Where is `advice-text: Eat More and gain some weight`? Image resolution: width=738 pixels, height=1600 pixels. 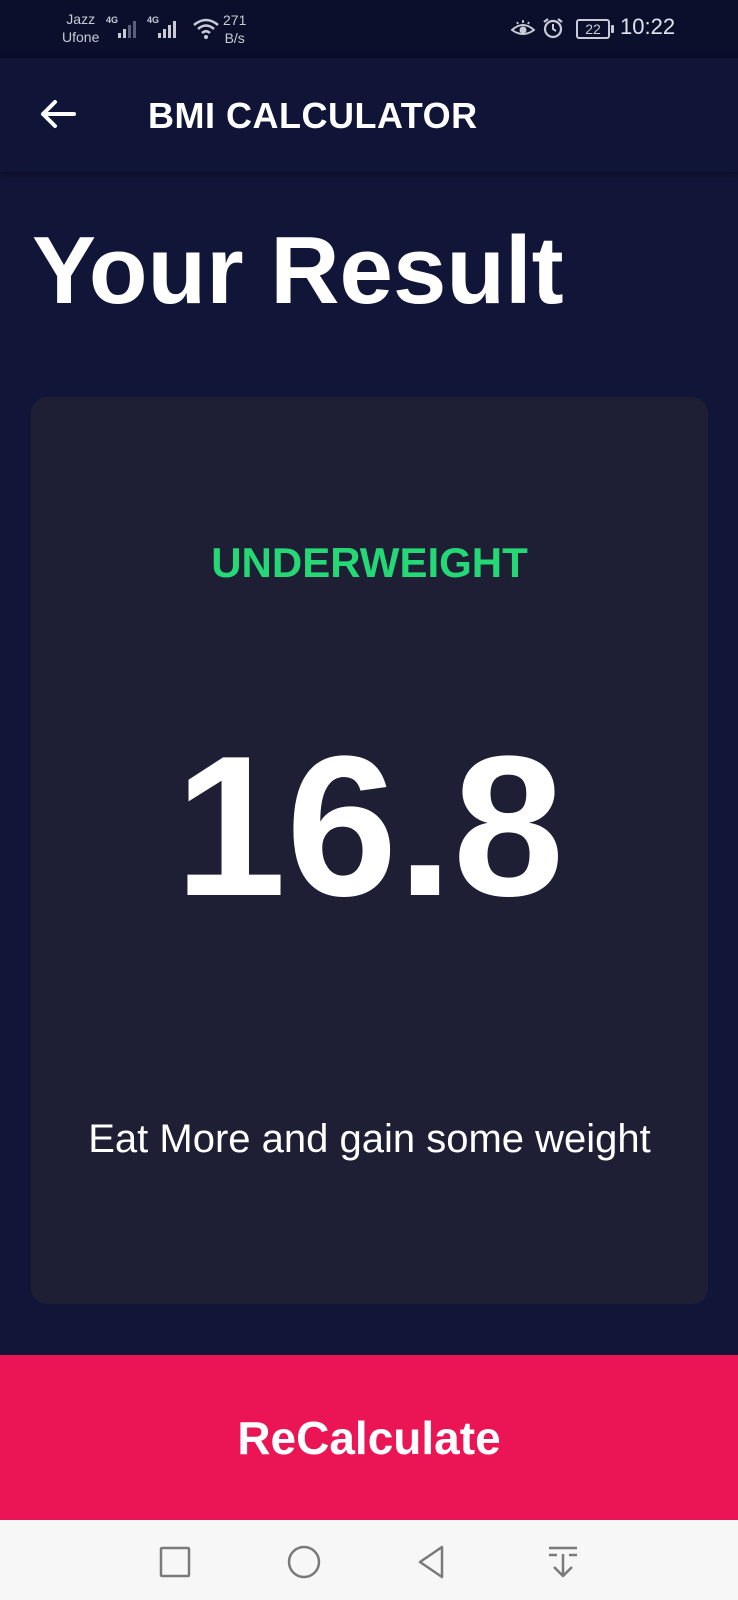 advice-text: Eat More and gain some weight is located at coordinates (369, 1139).